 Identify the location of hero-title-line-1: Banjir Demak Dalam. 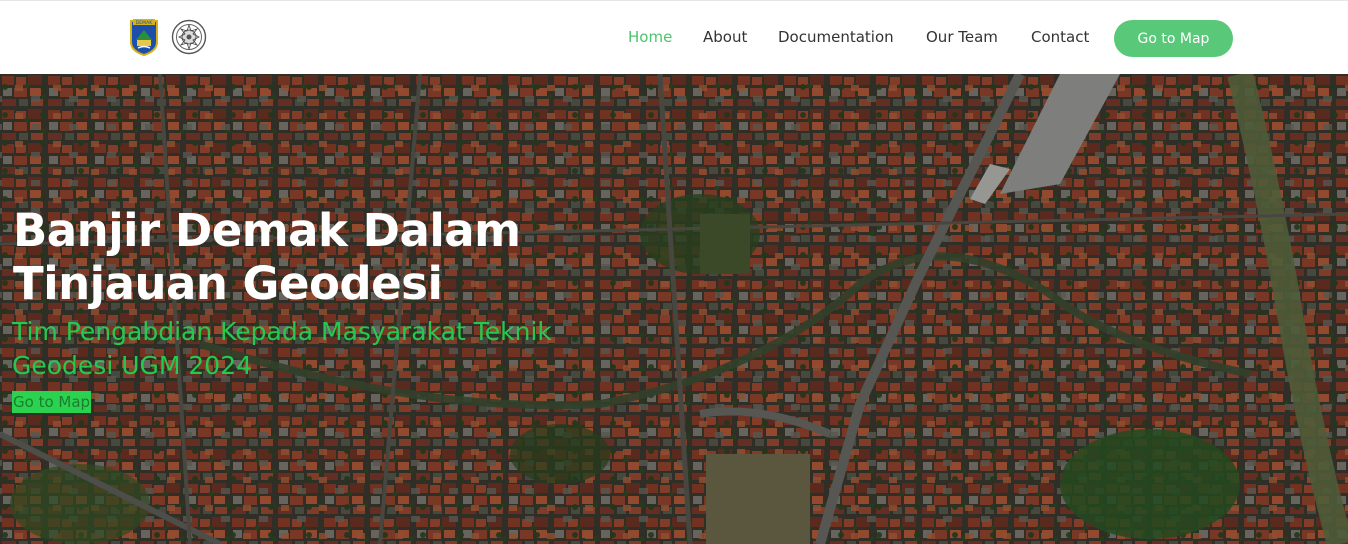
(267, 230).